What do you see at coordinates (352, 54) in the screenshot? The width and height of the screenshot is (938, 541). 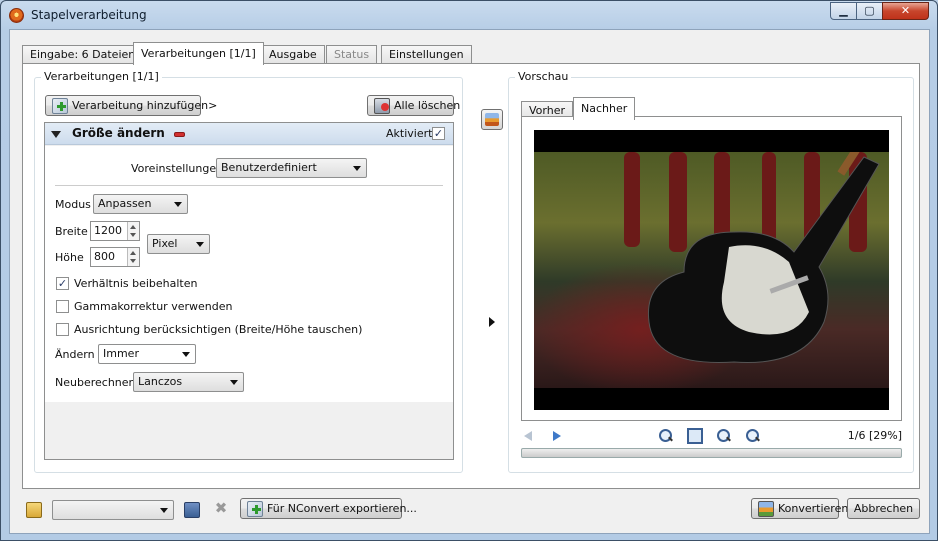 I see `tab-status: Status` at bounding box center [352, 54].